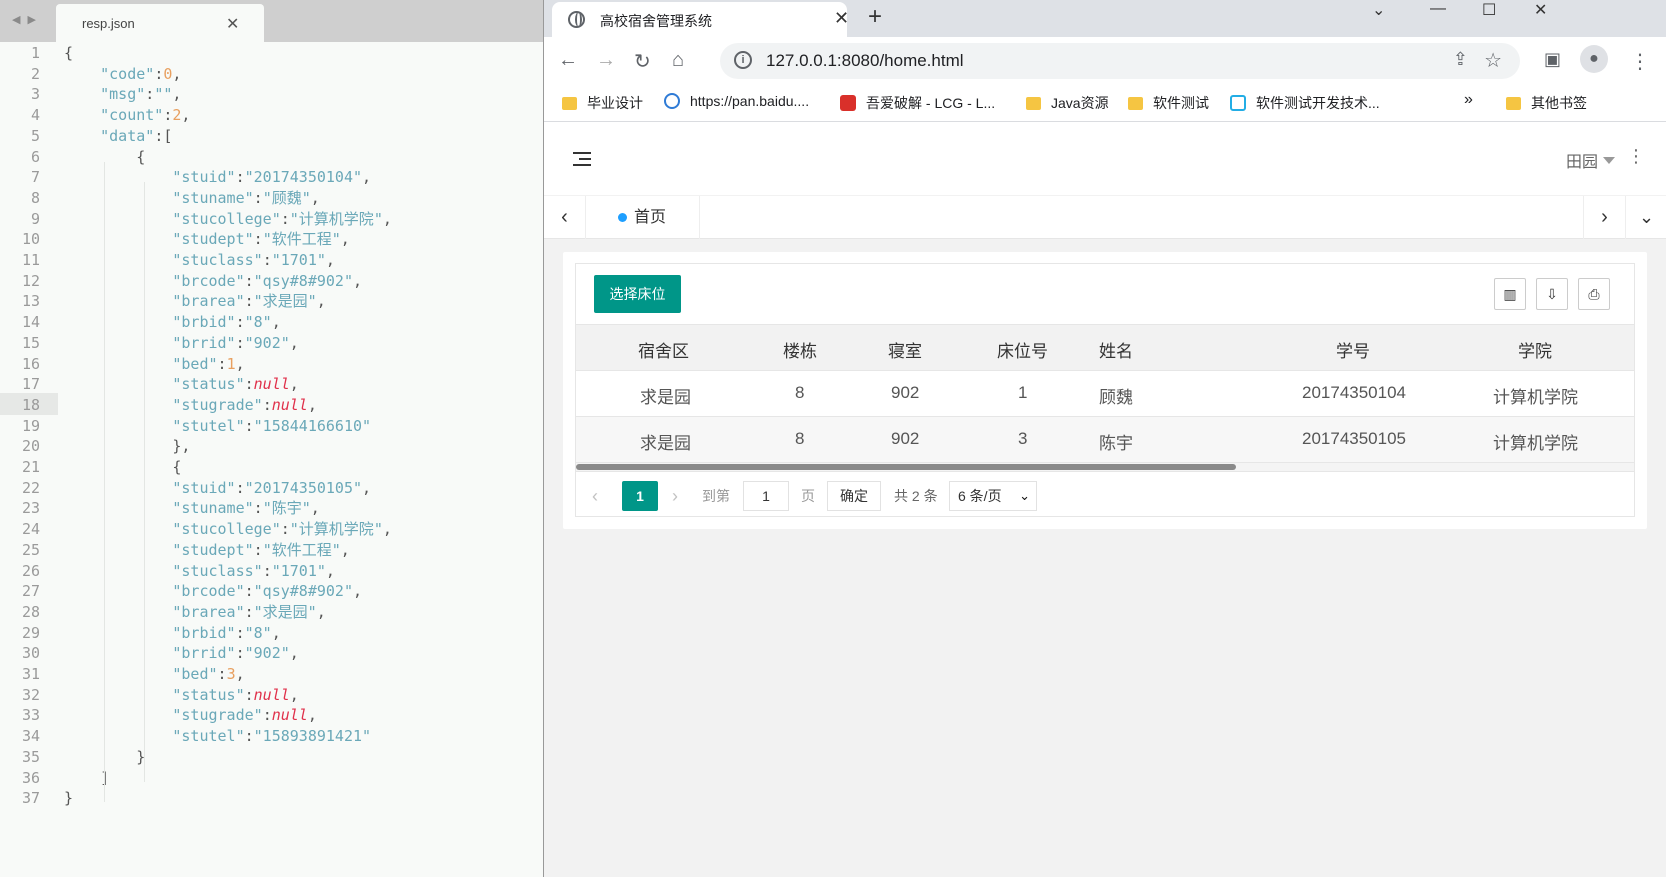  I want to click on active-dot-icon, so click(622, 217).